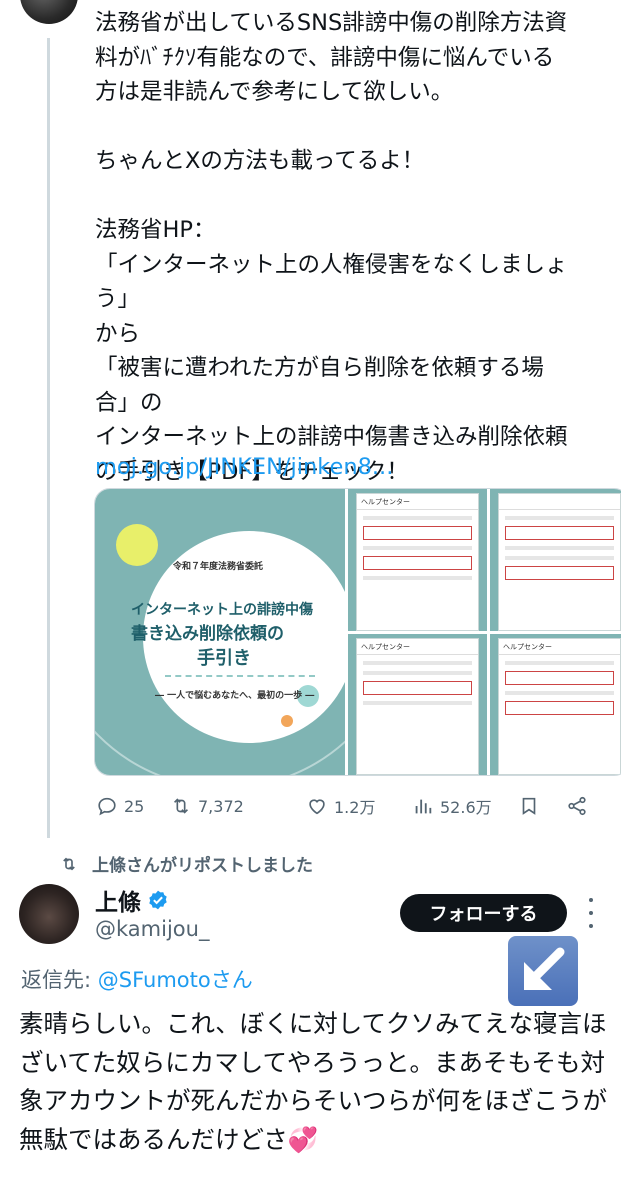 The height and width of the screenshot is (1200, 621). What do you see at coordinates (483, 913) in the screenshot?
I see `follow-button: フォローする` at bounding box center [483, 913].